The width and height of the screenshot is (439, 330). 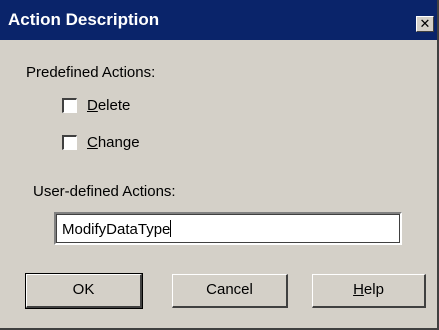 I want to click on cancel-button: Cancel, so click(x=230, y=291).